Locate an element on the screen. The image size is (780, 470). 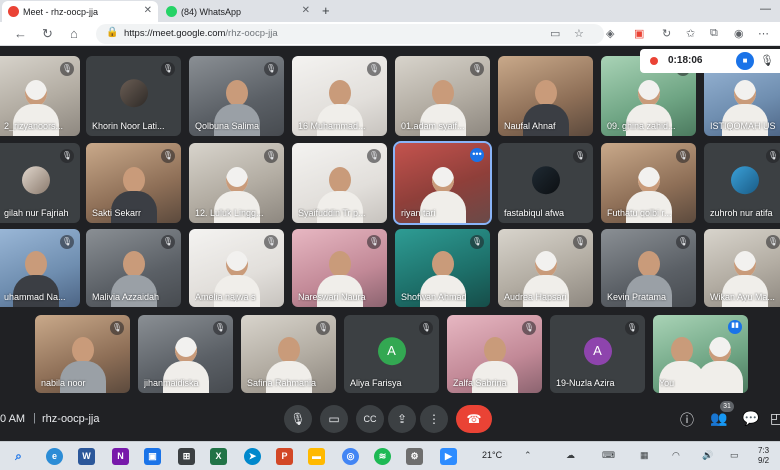
participant-tile: 🎙 zuhroh nur atifa is located at coordinates (742, 183).